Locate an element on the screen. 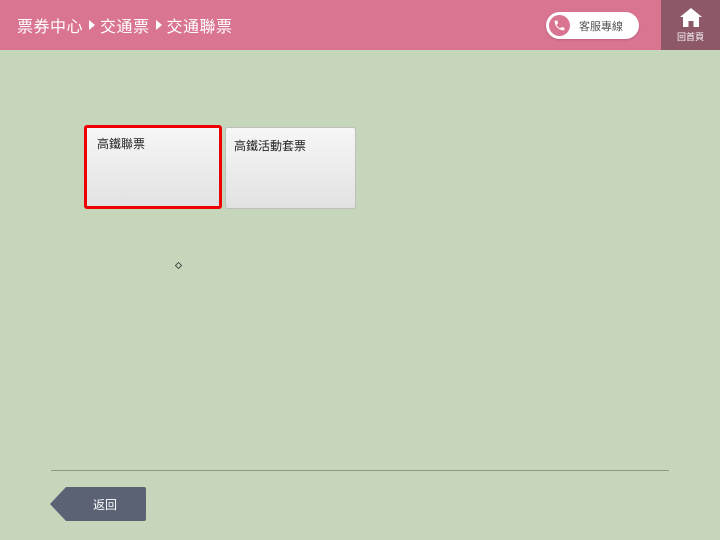 The width and height of the screenshot is (720, 540). header-bar: 票券中心 交通票 交通聯票 客服專線 回首頁 is located at coordinates (360, 25).